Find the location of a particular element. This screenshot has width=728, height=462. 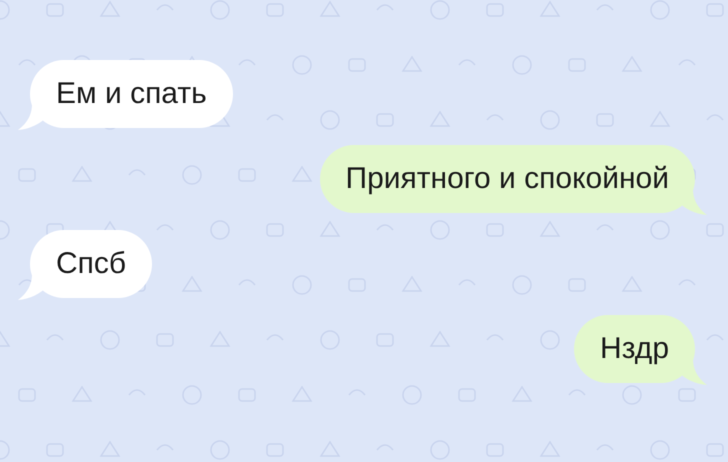

message-bubble: Нздр is located at coordinates (634, 349).